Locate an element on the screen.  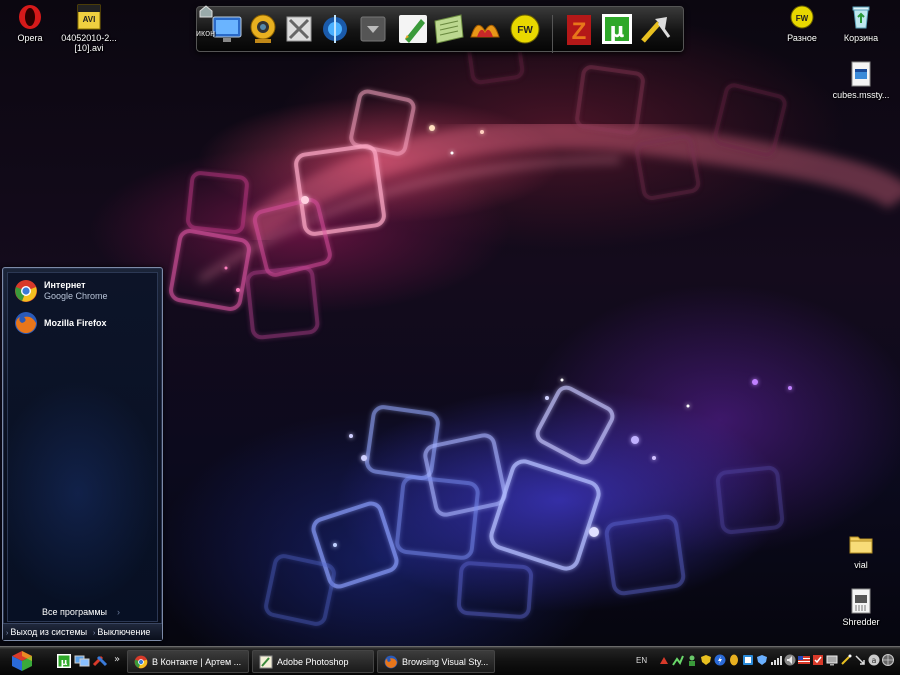
svg-text: Z is located at coordinates (579, 31).